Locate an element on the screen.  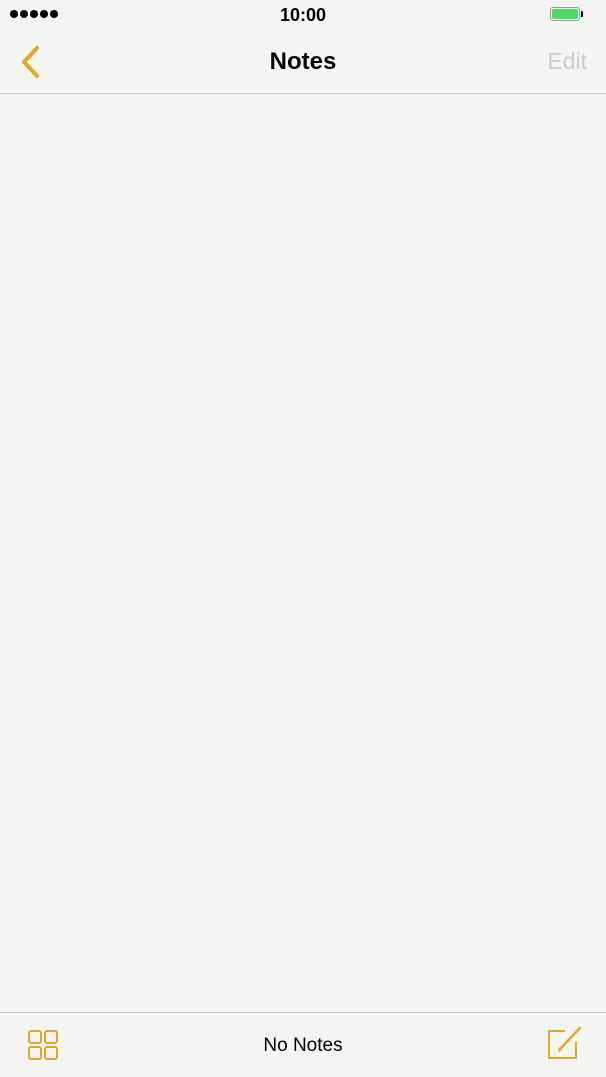
page-title: Notes is located at coordinates (303, 61).